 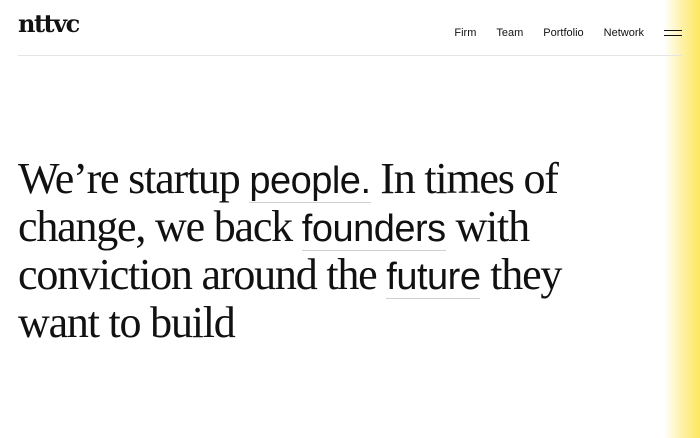 What do you see at coordinates (350, 28) in the screenshot?
I see `site-header: nttvc Firm Team Portfolio Network` at bounding box center [350, 28].